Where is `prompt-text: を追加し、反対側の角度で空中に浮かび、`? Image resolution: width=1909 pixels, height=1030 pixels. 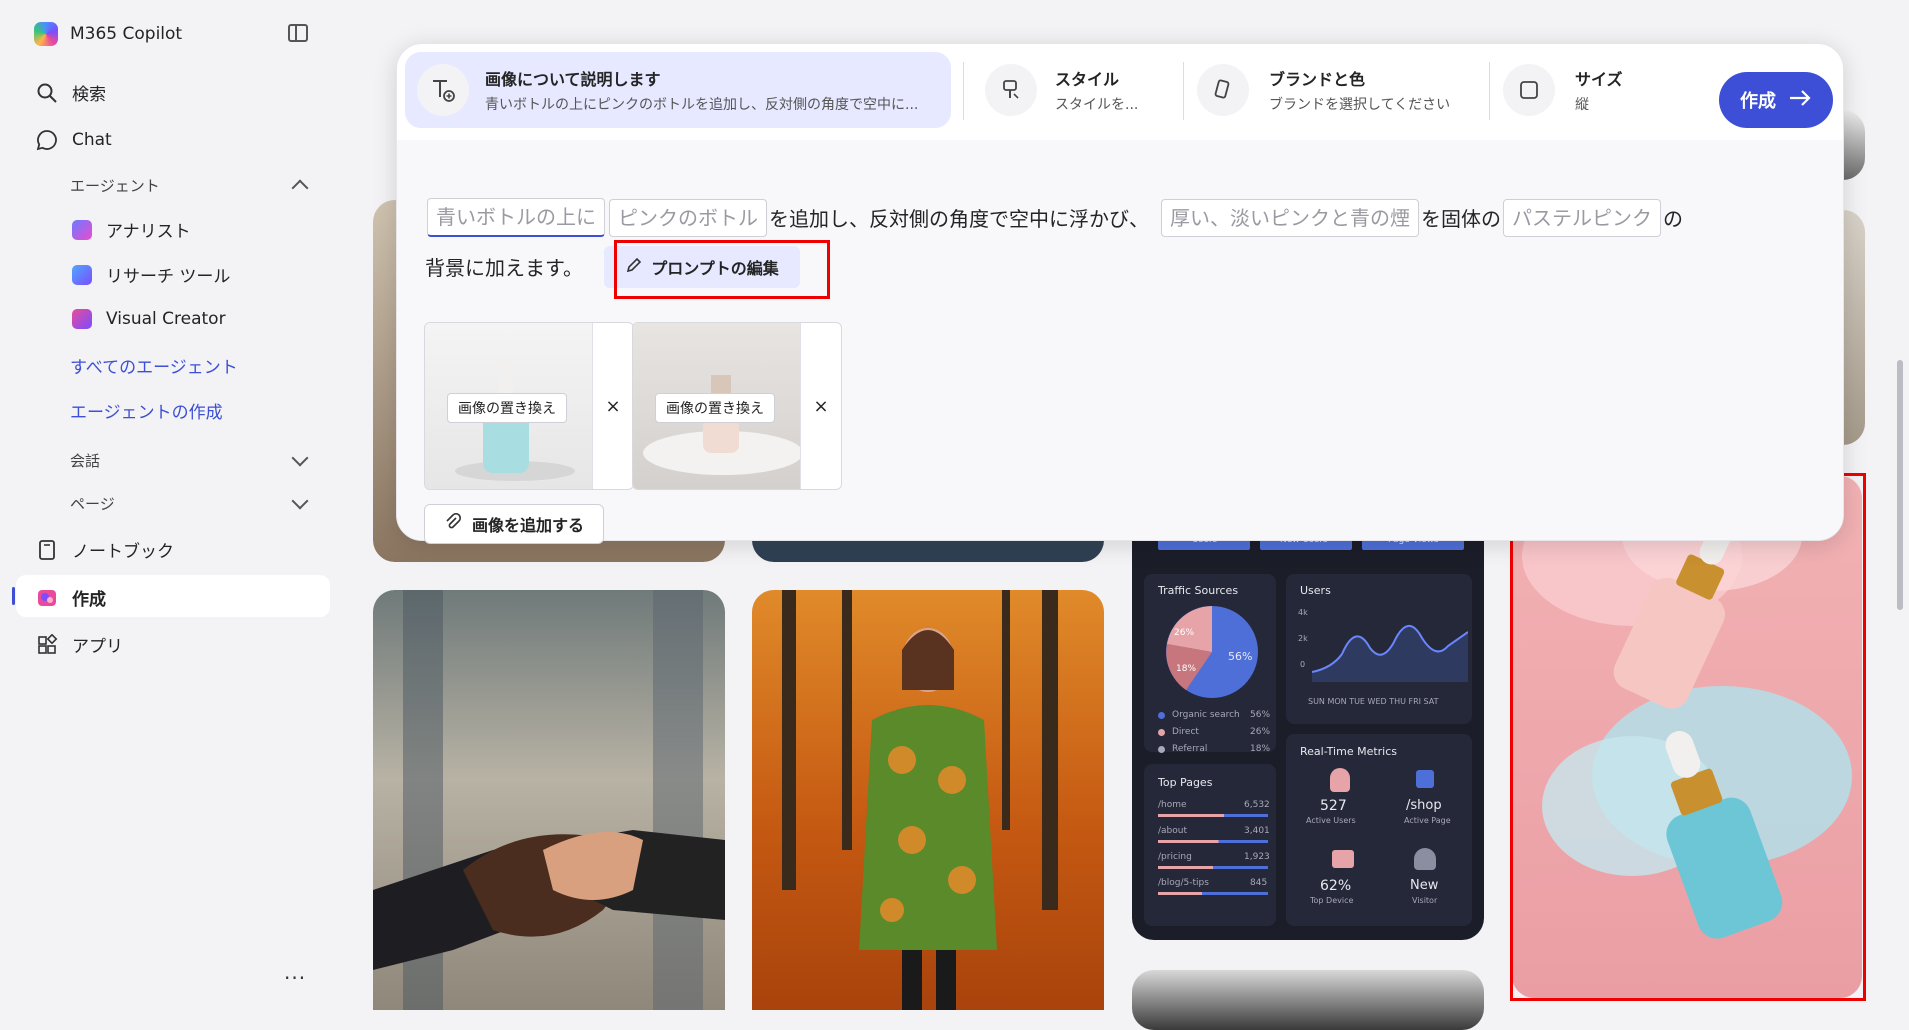
prompt-text: を追加し、反対側の角度で空中に浮かび、 is located at coordinates (959, 219).